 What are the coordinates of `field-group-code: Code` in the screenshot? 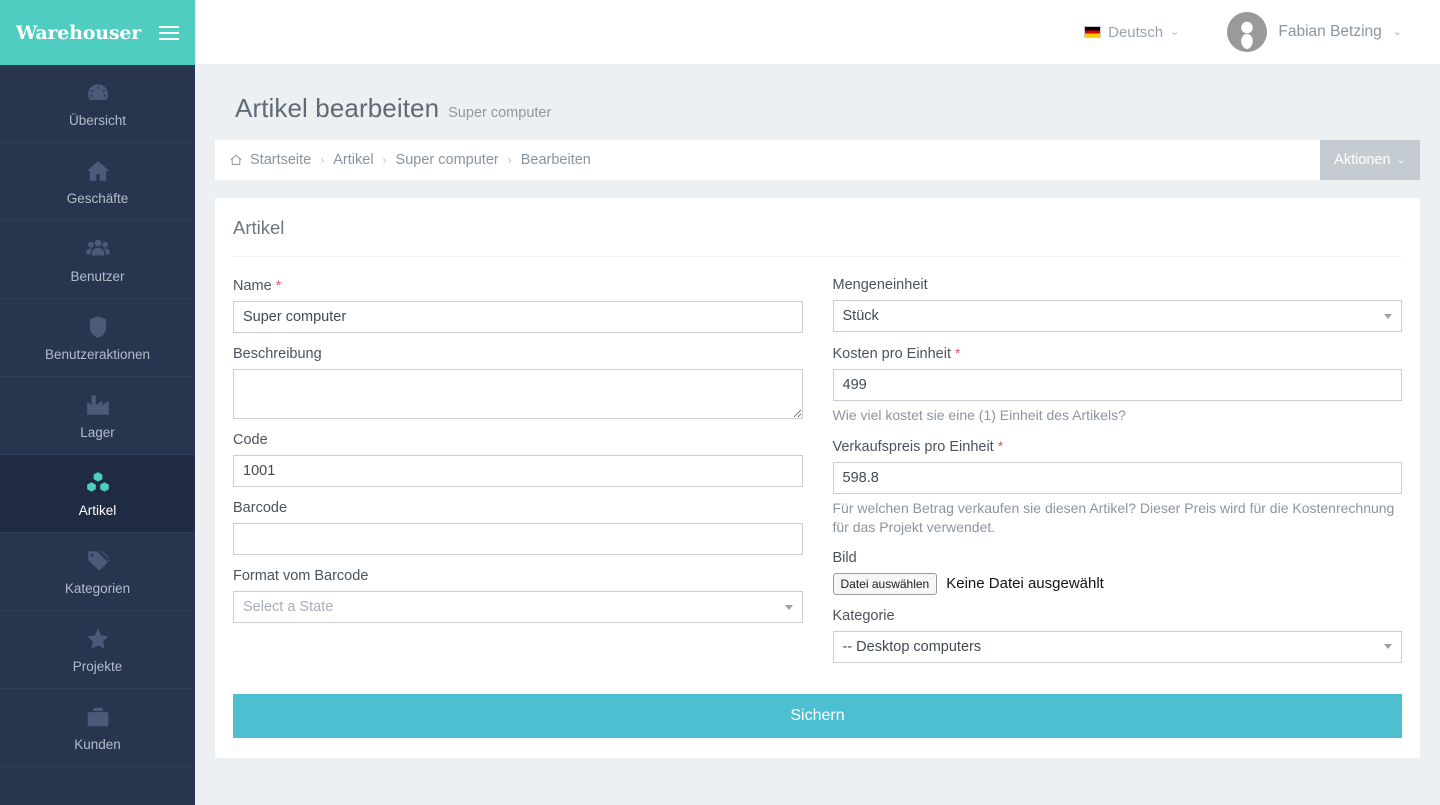 It's located at (518, 459).